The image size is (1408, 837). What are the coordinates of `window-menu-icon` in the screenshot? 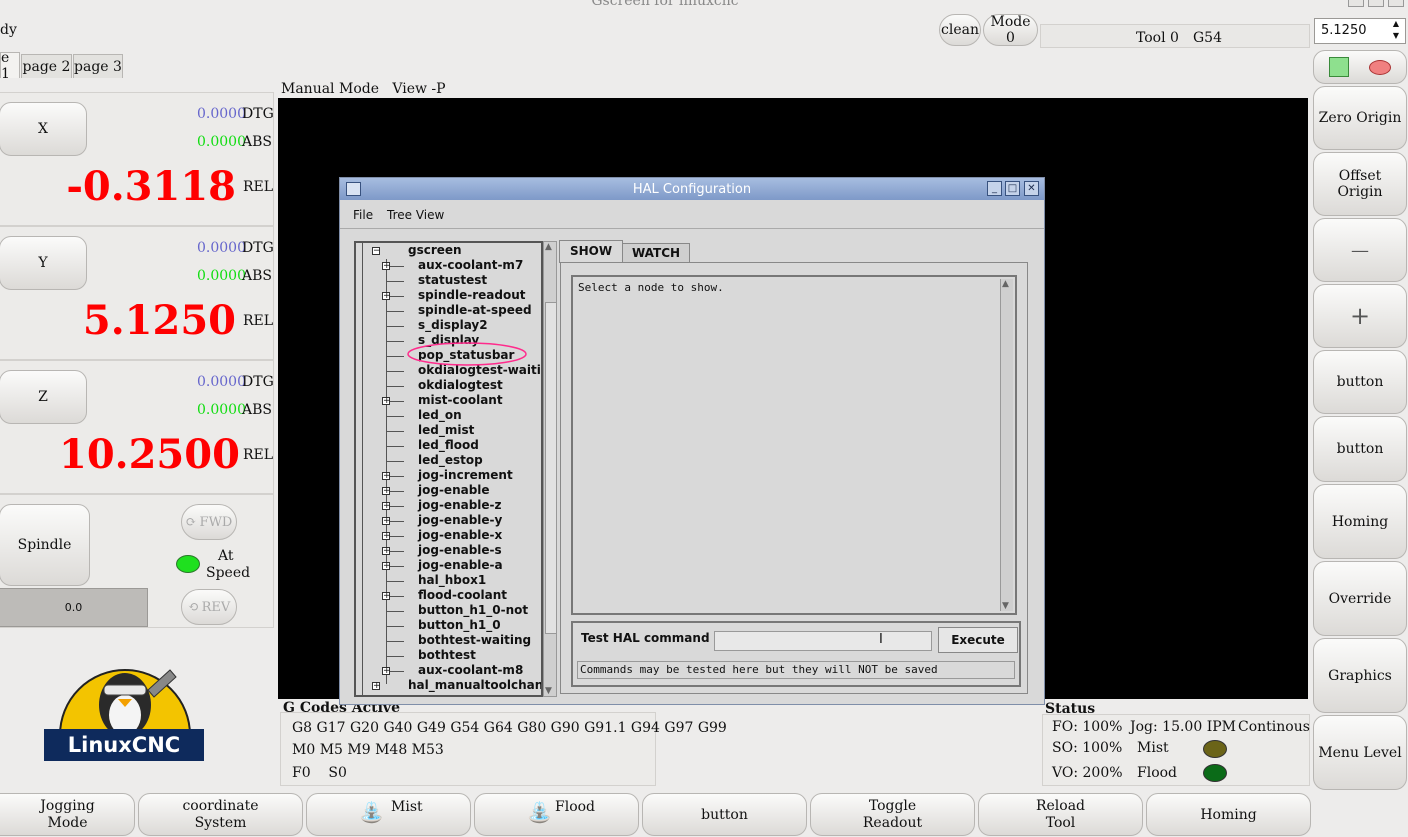 It's located at (353, 189).